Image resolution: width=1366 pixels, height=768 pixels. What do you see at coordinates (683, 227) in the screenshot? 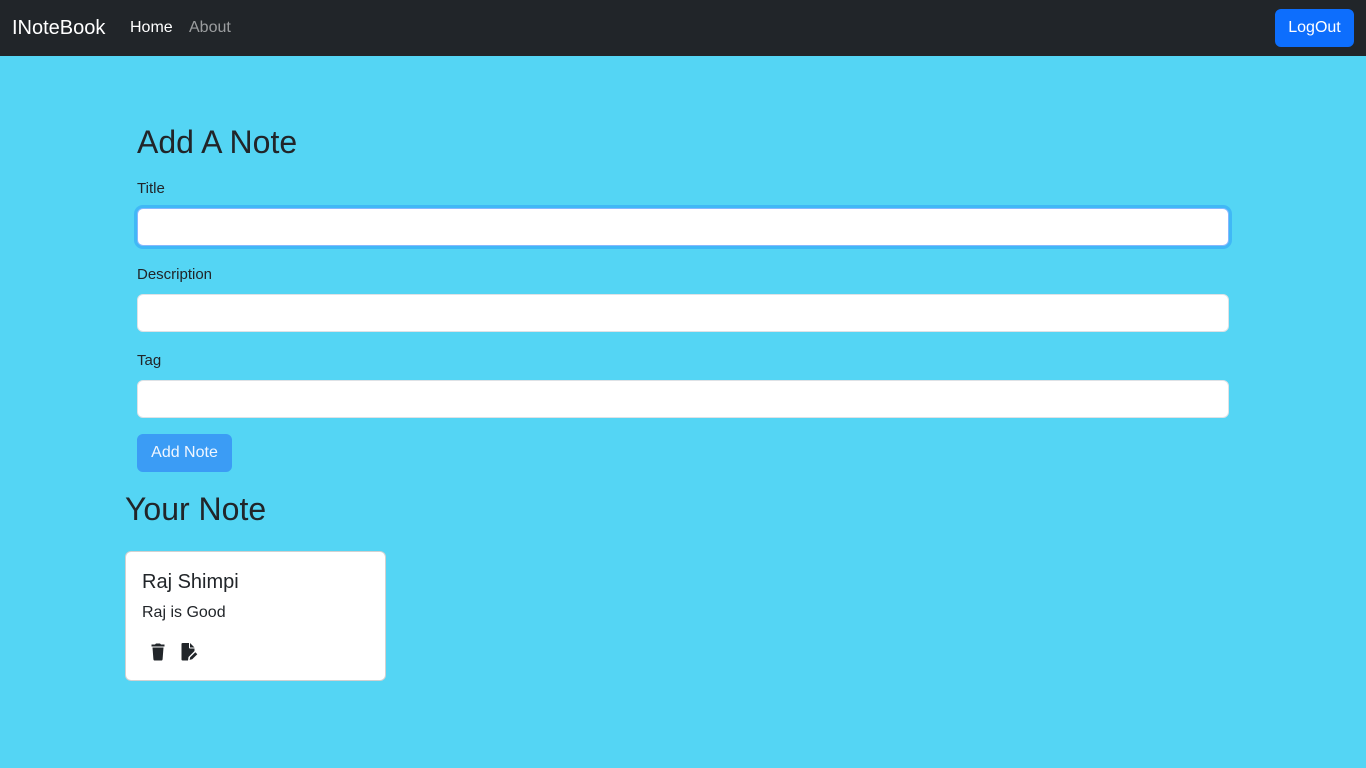
I see `title-input` at bounding box center [683, 227].